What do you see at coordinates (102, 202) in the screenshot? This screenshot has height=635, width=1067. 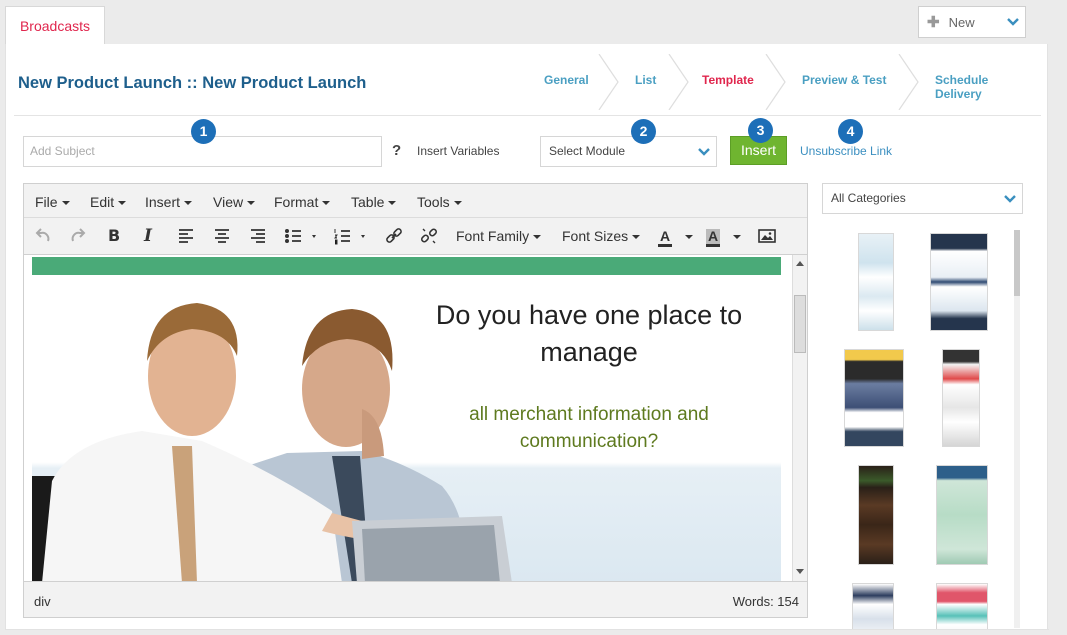 I see `menu-edit-label: Edit` at bounding box center [102, 202].